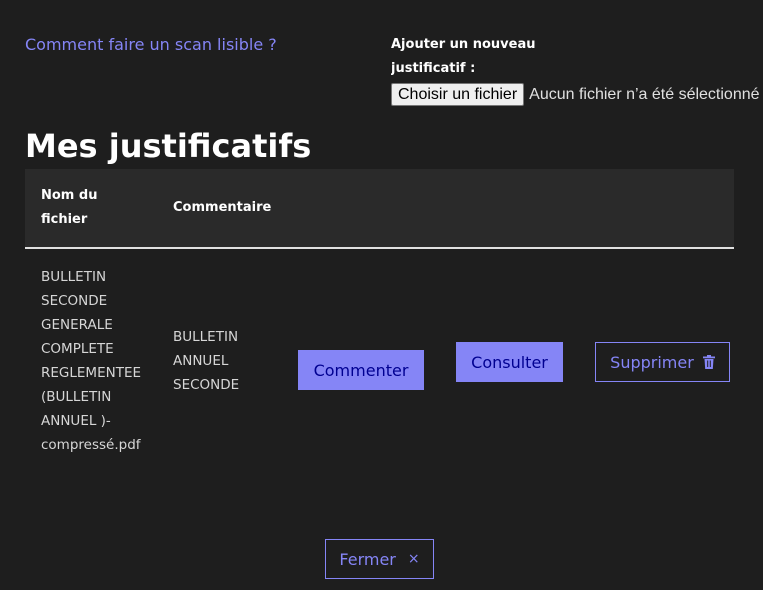 Image resolution: width=763 pixels, height=590 pixels. What do you see at coordinates (708, 362) in the screenshot?
I see `trash-icon` at bounding box center [708, 362].